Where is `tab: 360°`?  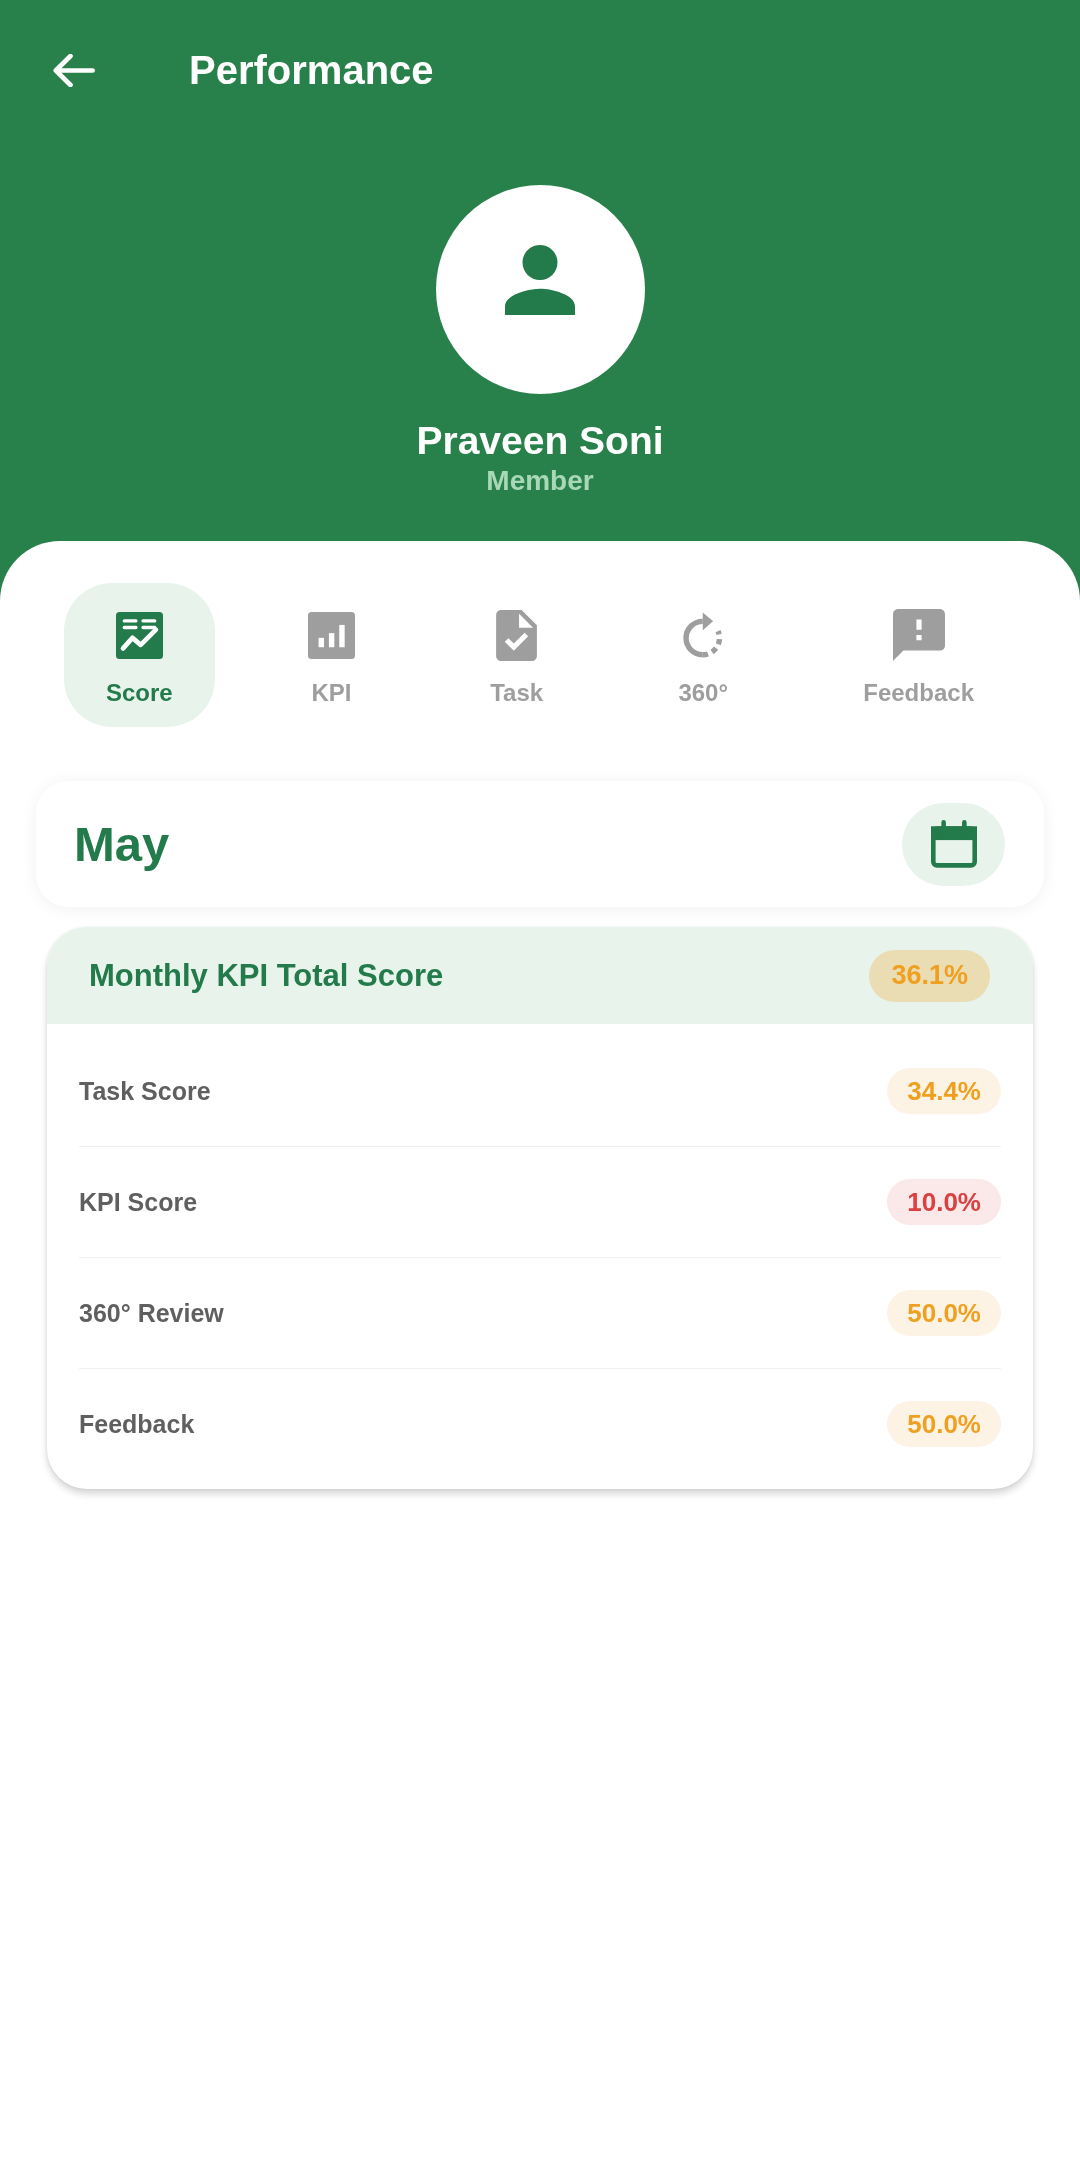 tab: 360° is located at coordinates (703, 655).